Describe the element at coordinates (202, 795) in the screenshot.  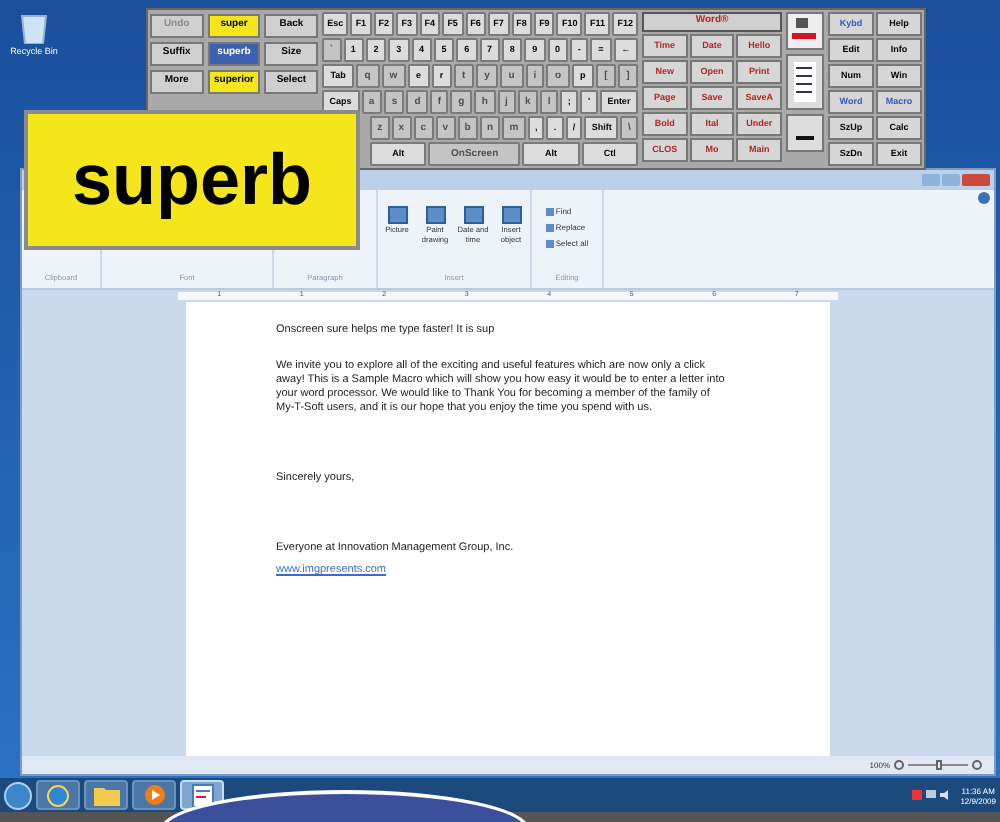
I see `document-icon` at that location.